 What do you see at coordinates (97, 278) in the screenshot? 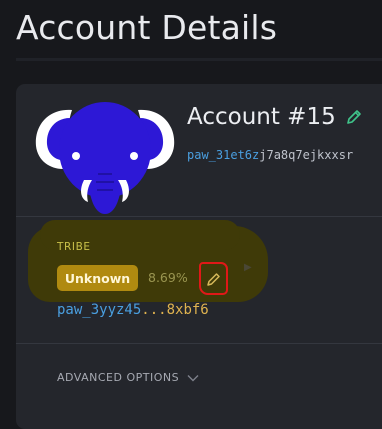
I see `tribe-status-badge: Unknown` at bounding box center [97, 278].